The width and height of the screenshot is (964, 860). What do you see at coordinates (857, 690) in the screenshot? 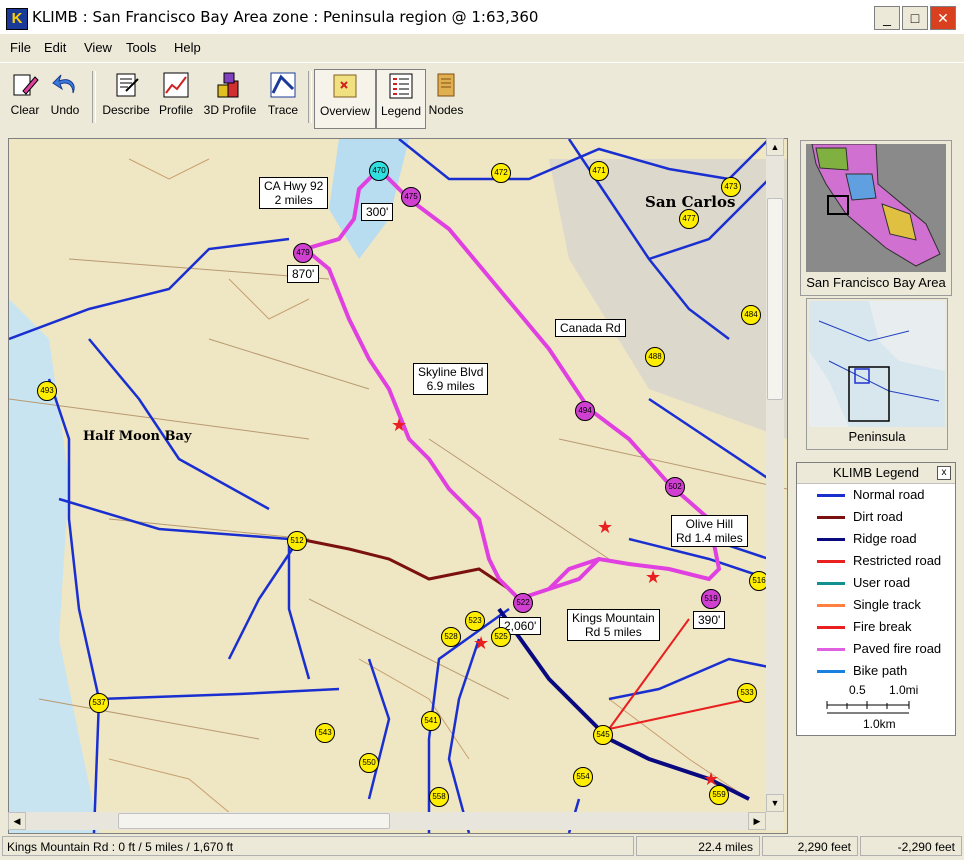
I see `scale-half-mile-label: 0.5` at bounding box center [857, 690].